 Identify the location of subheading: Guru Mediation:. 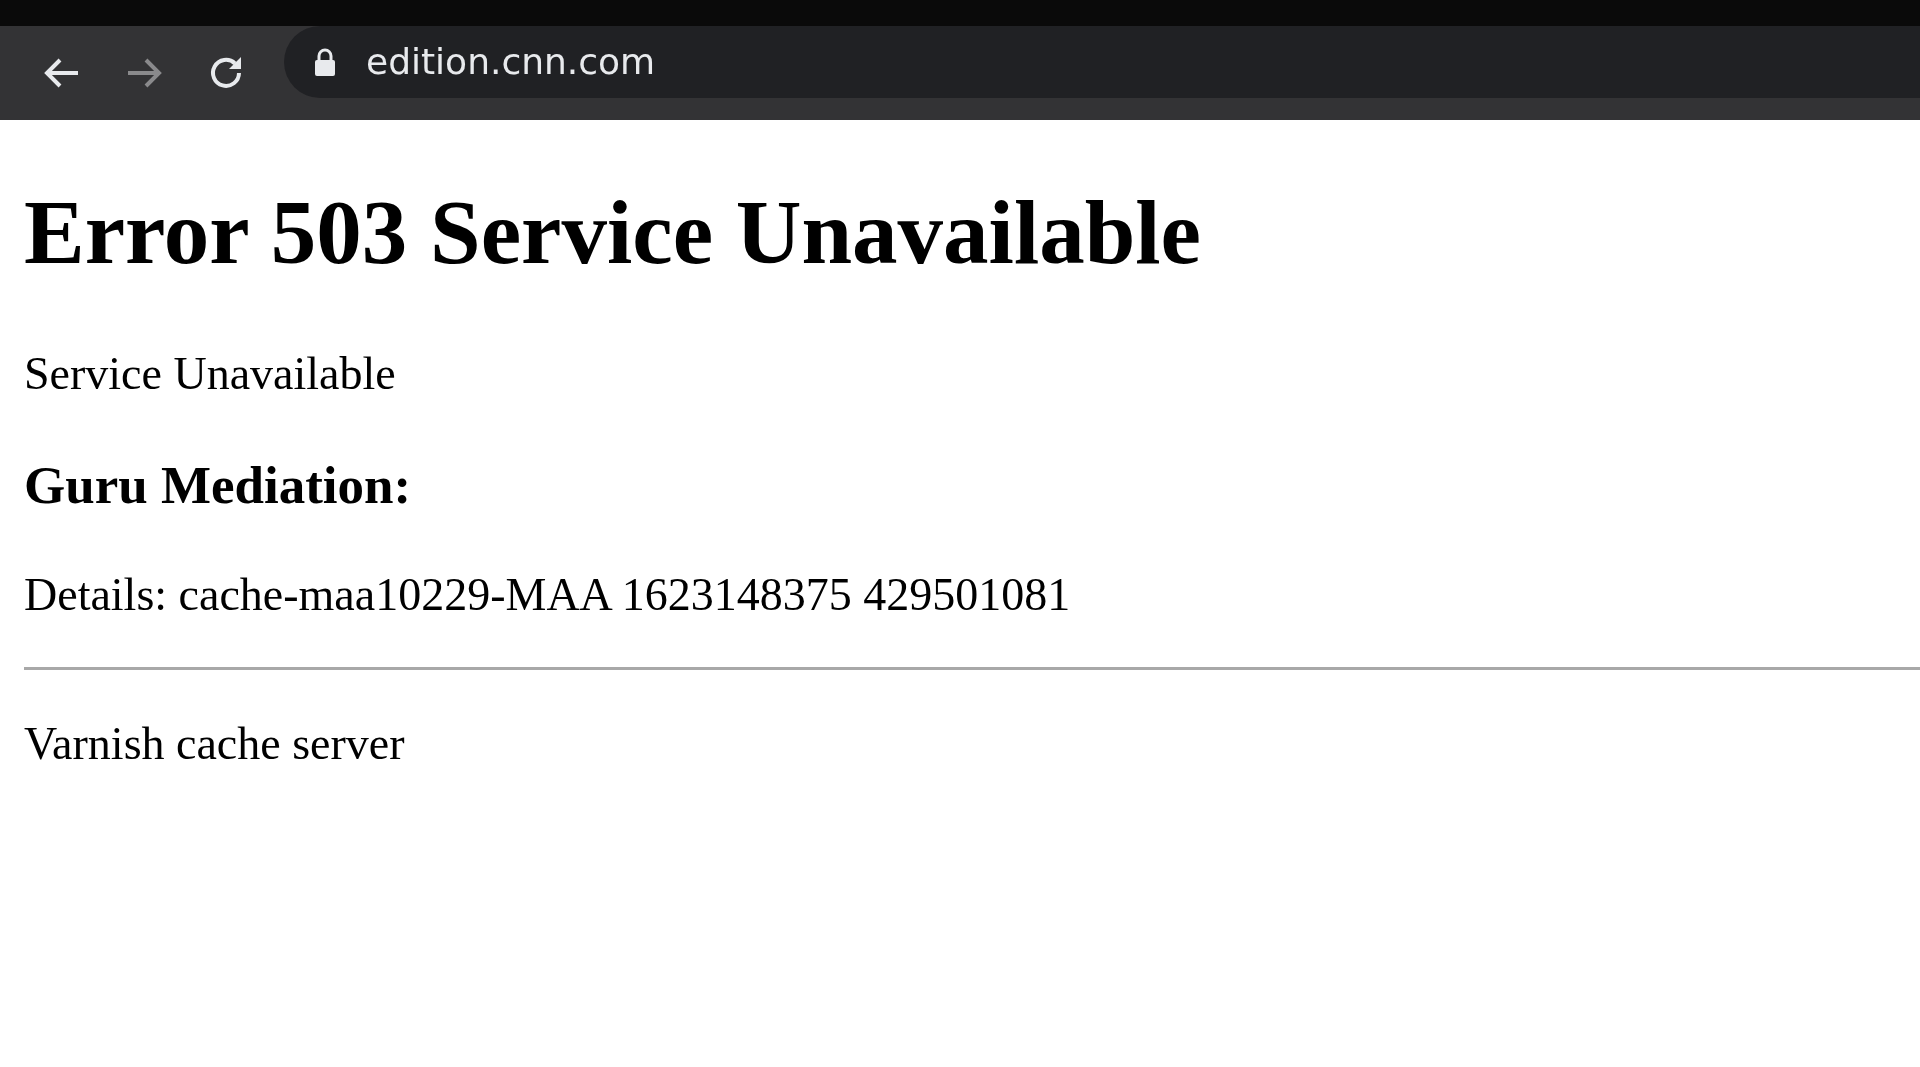
(218, 486).